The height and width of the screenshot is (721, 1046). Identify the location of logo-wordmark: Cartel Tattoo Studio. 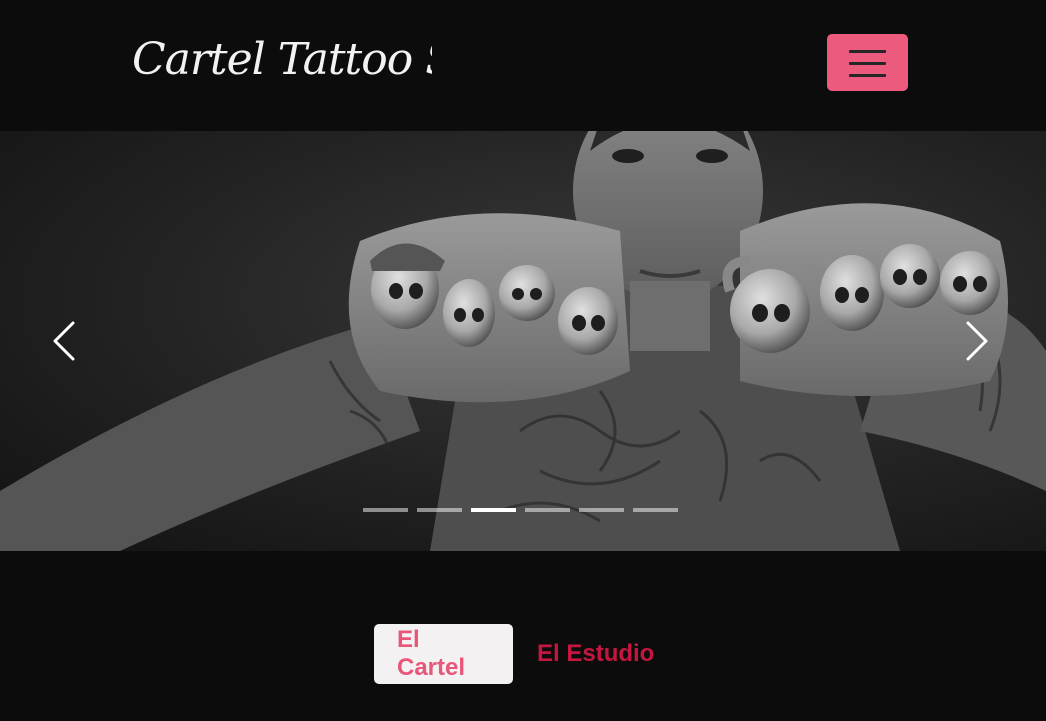
(282, 59).